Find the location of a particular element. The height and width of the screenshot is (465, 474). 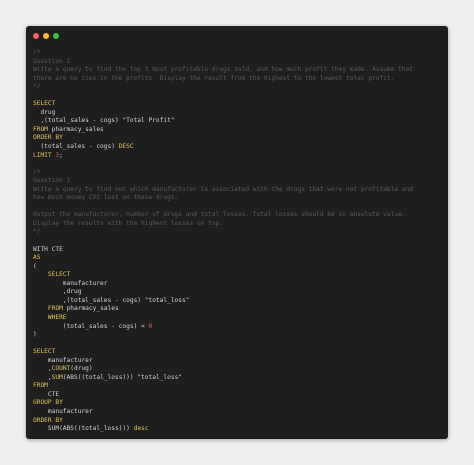

code-text: ; is located at coordinates (61, 155).